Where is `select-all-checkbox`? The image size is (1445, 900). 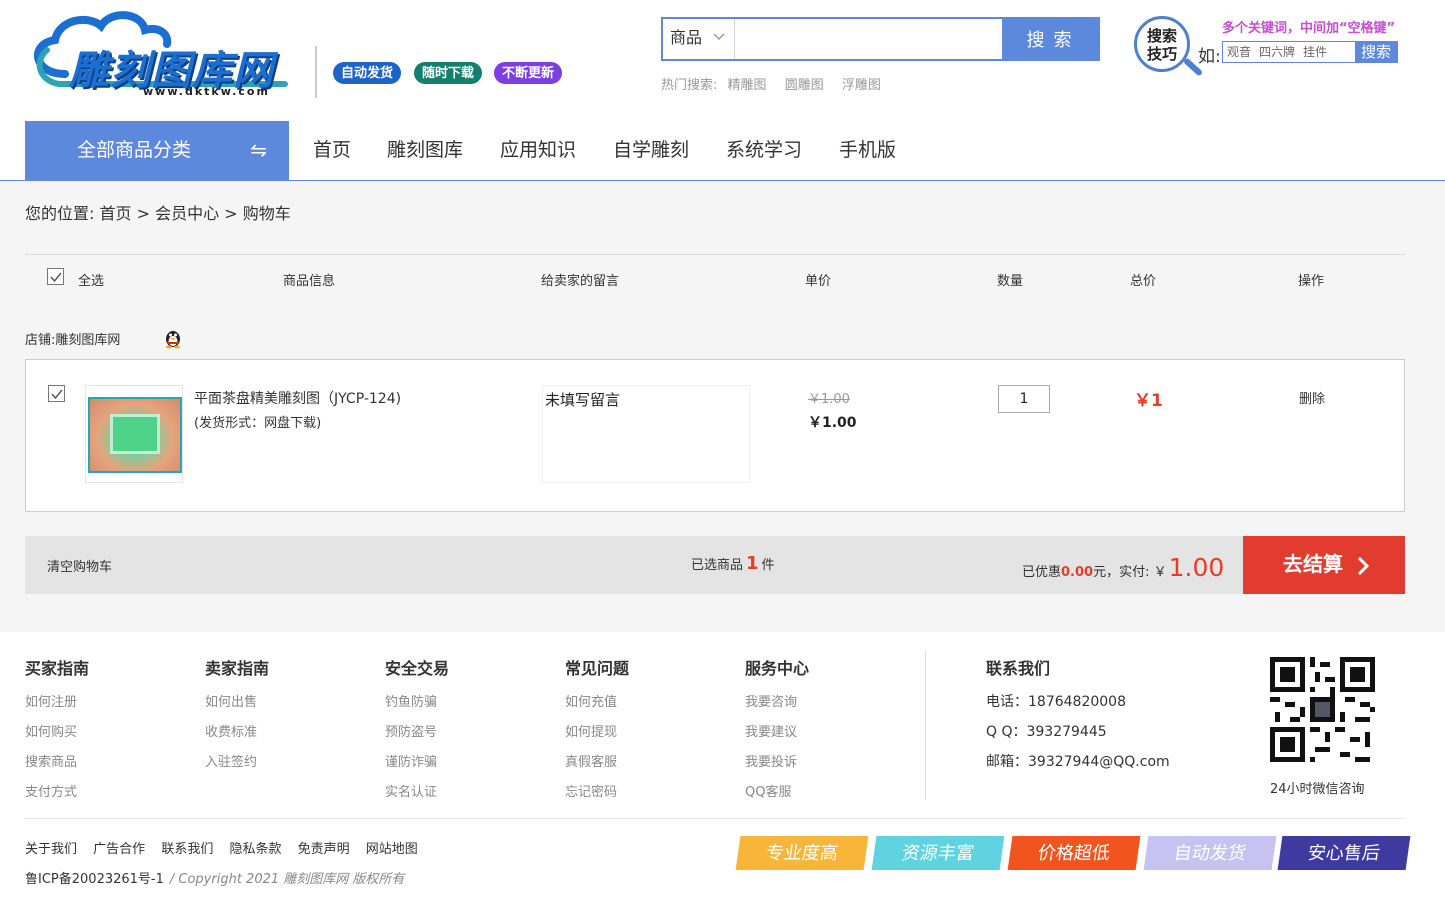
select-all-checkbox is located at coordinates (55, 276).